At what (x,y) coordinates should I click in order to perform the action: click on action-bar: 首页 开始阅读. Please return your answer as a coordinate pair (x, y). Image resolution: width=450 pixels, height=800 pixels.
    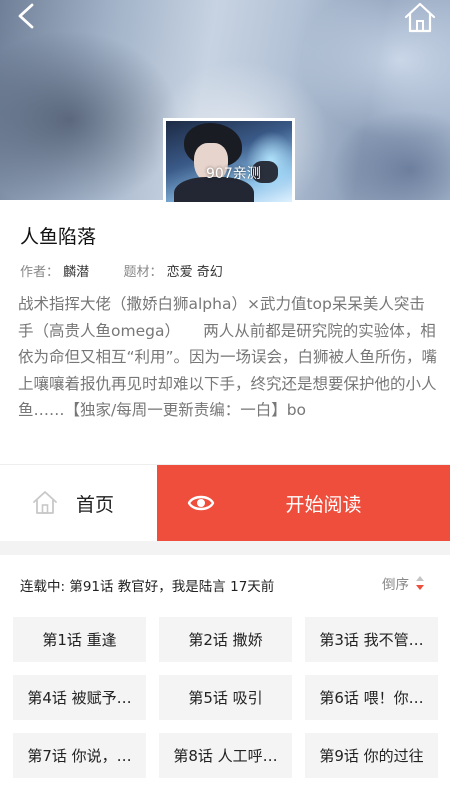
    Looking at the image, I should click on (225, 503).